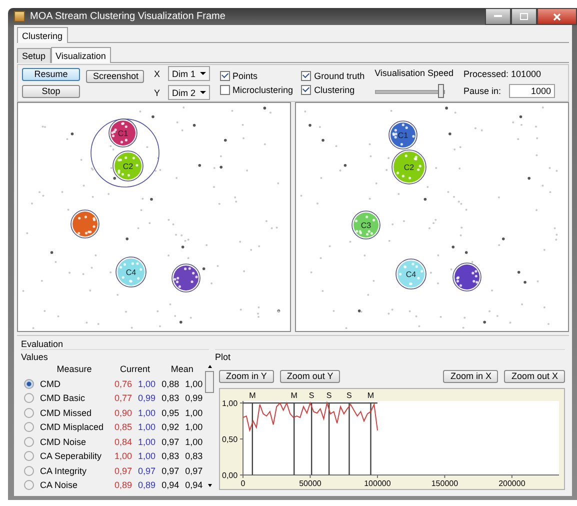 Image resolution: width=577 pixels, height=506 pixels. I want to click on processed-count: Processed: 101000, so click(502, 73).